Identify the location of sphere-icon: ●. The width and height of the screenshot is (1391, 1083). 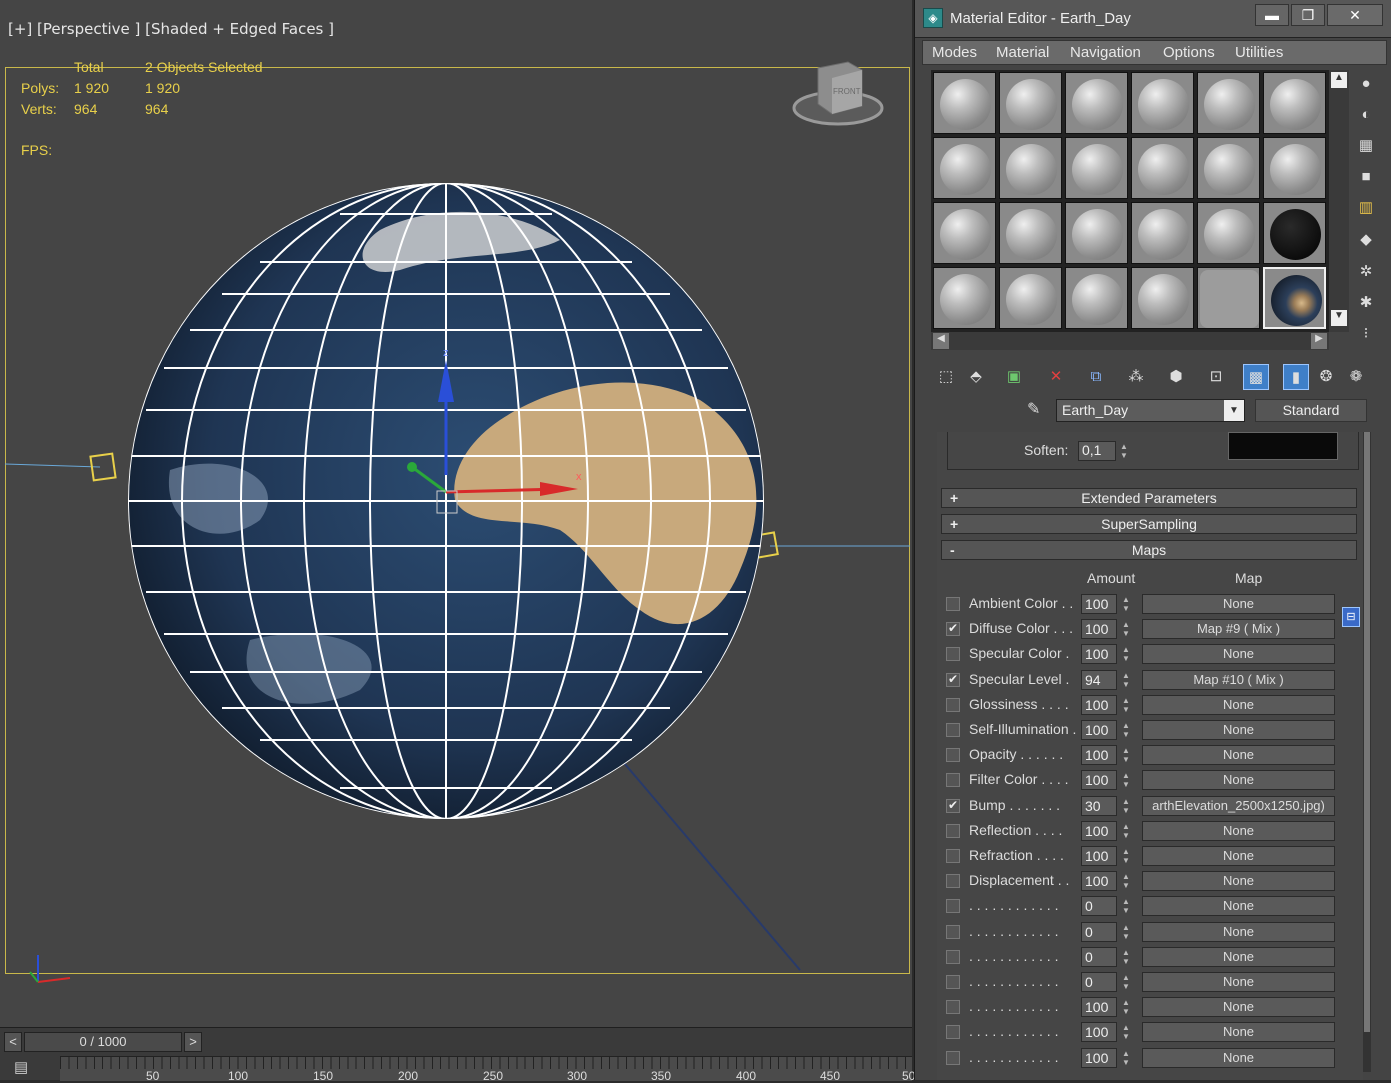
(1366, 84).